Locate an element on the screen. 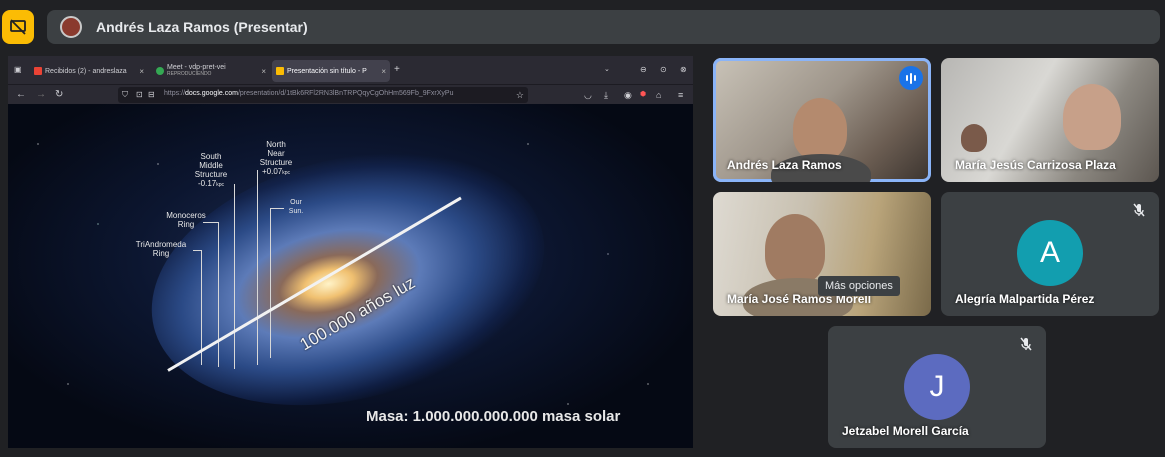  tab-label: Meet - vdp-pret-vei is located at coordinates (196, 67).